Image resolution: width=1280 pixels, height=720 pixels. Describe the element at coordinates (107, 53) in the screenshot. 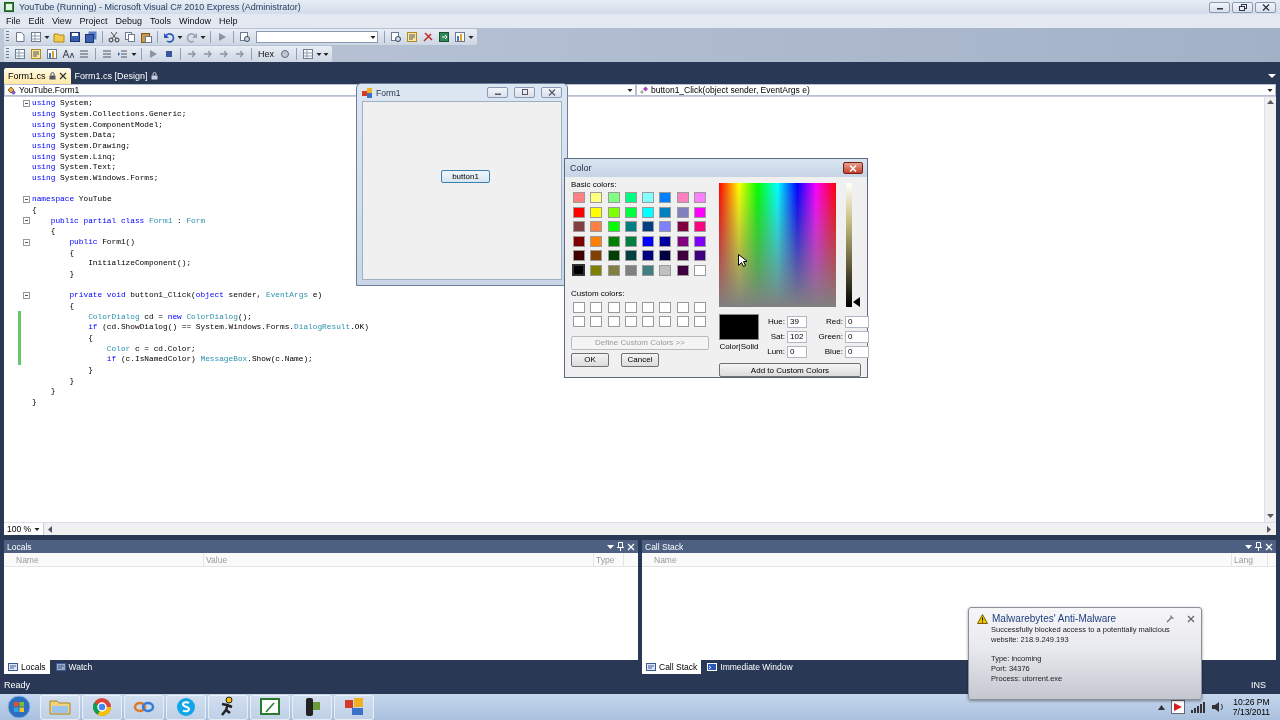

I see `list-icon` at that location.